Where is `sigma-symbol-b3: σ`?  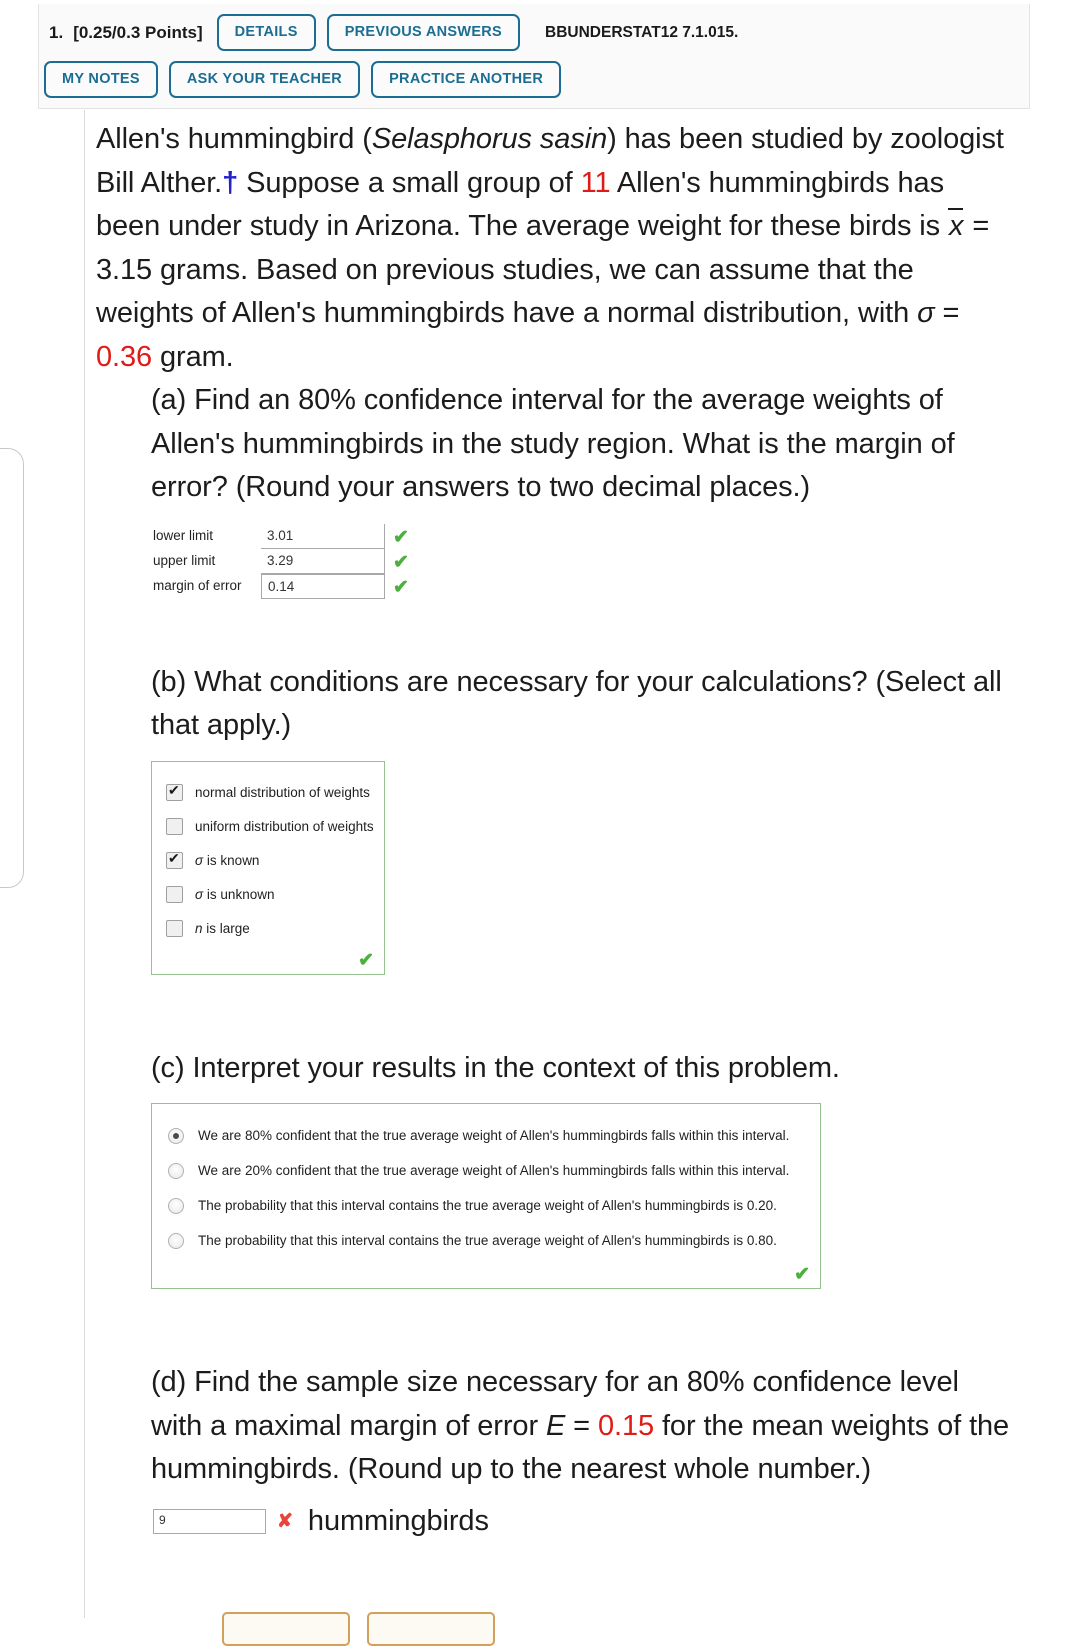 sigma-symbol-b3: σ is located at coordinates (199, 860).